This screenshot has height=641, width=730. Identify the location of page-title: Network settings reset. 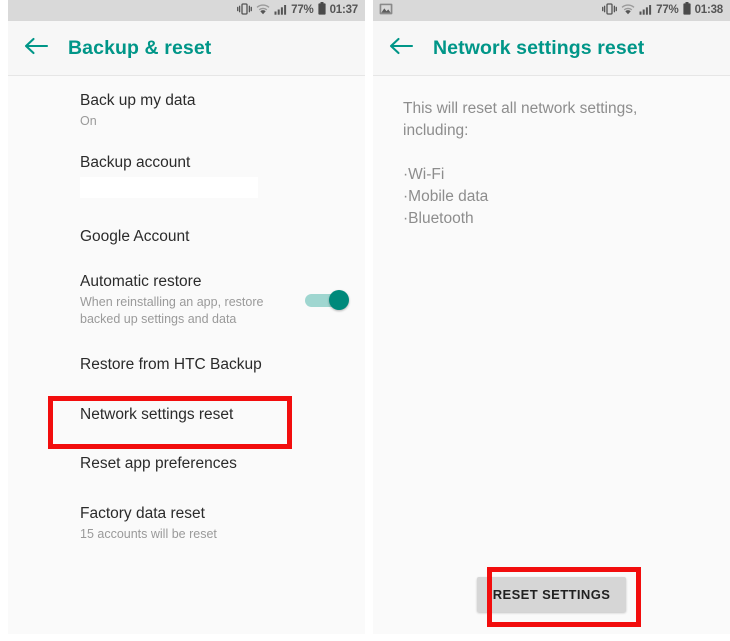
(539, 47).